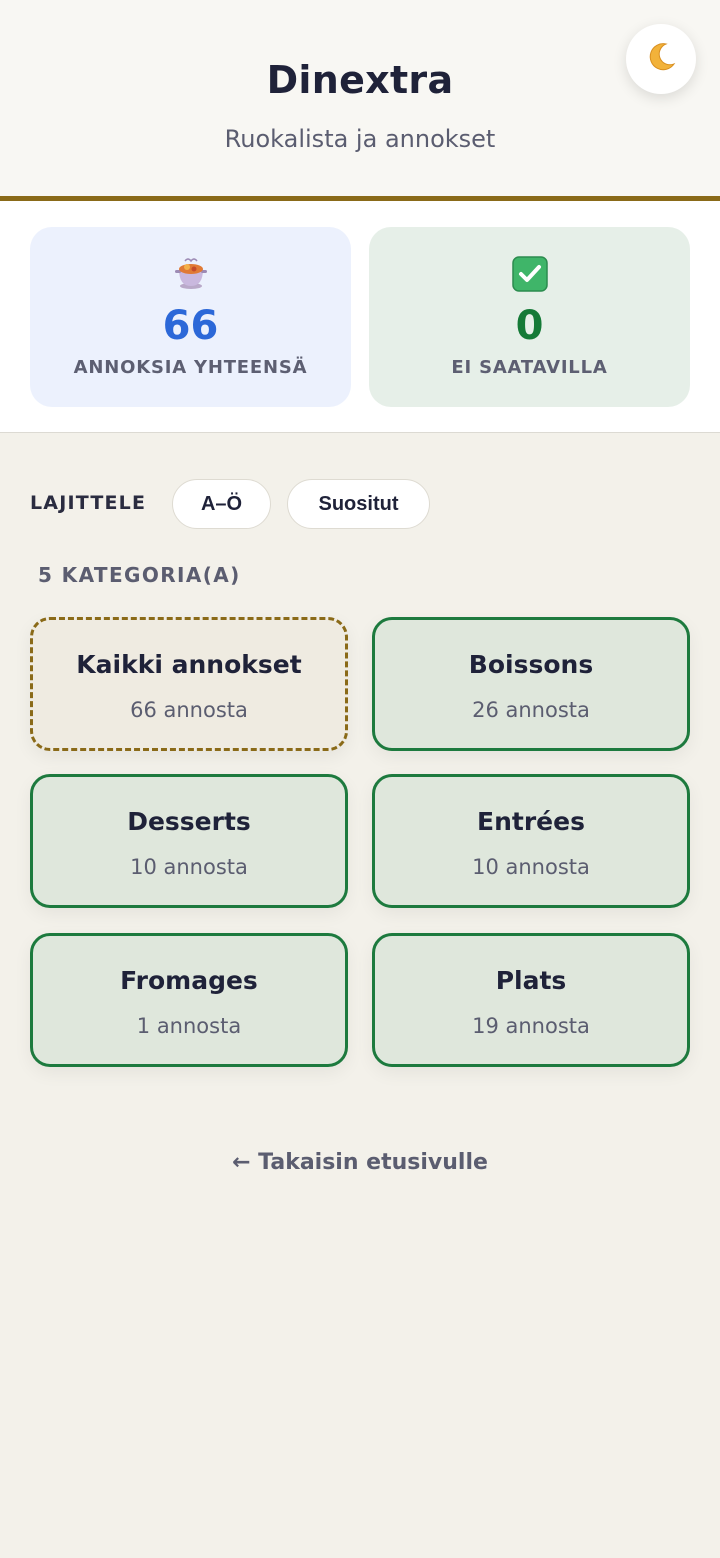 Image resolution: width=720 pixels, height=1558 pixels. I want to click on category-count: 5 KATEGORIA(A), so click(139, 575).